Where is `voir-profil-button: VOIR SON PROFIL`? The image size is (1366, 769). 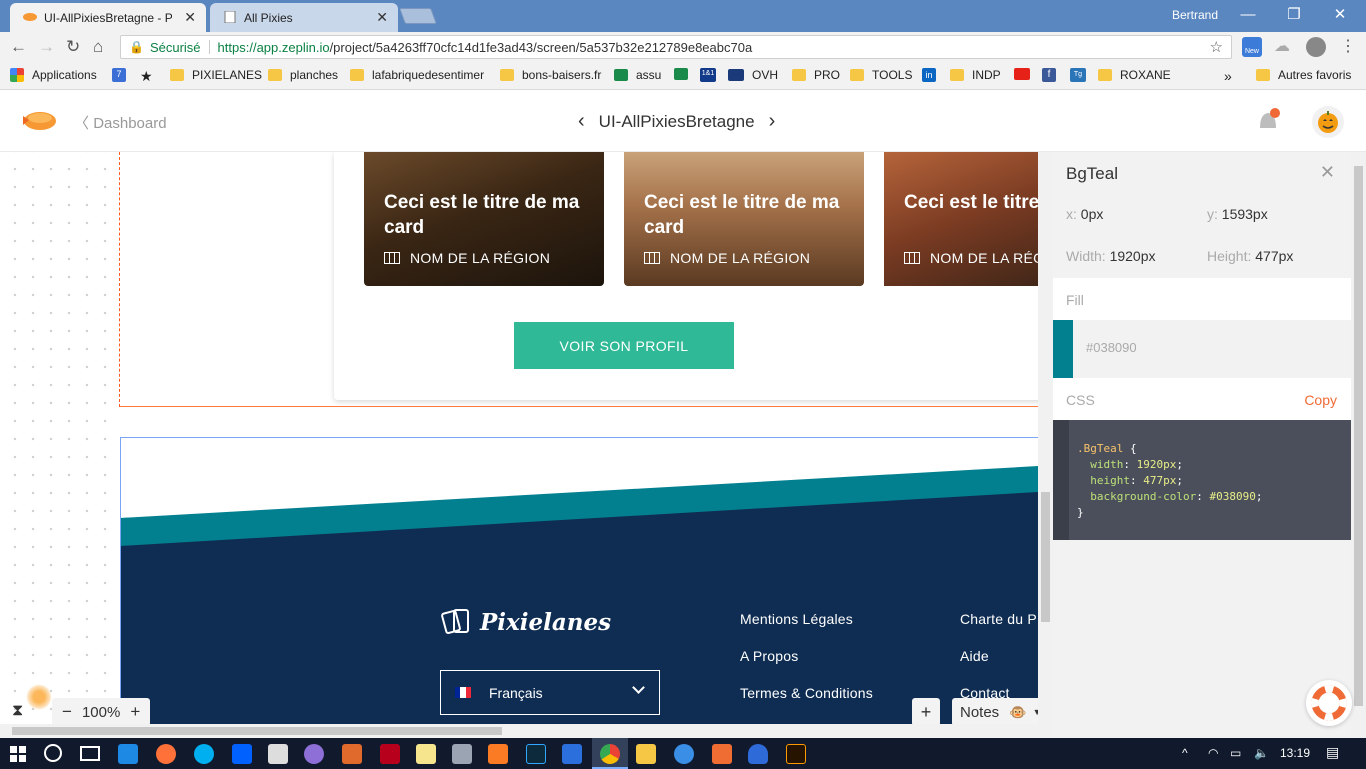 voir-profil-button: VOIR SON PROFIL is located at coordinates (624, 345).